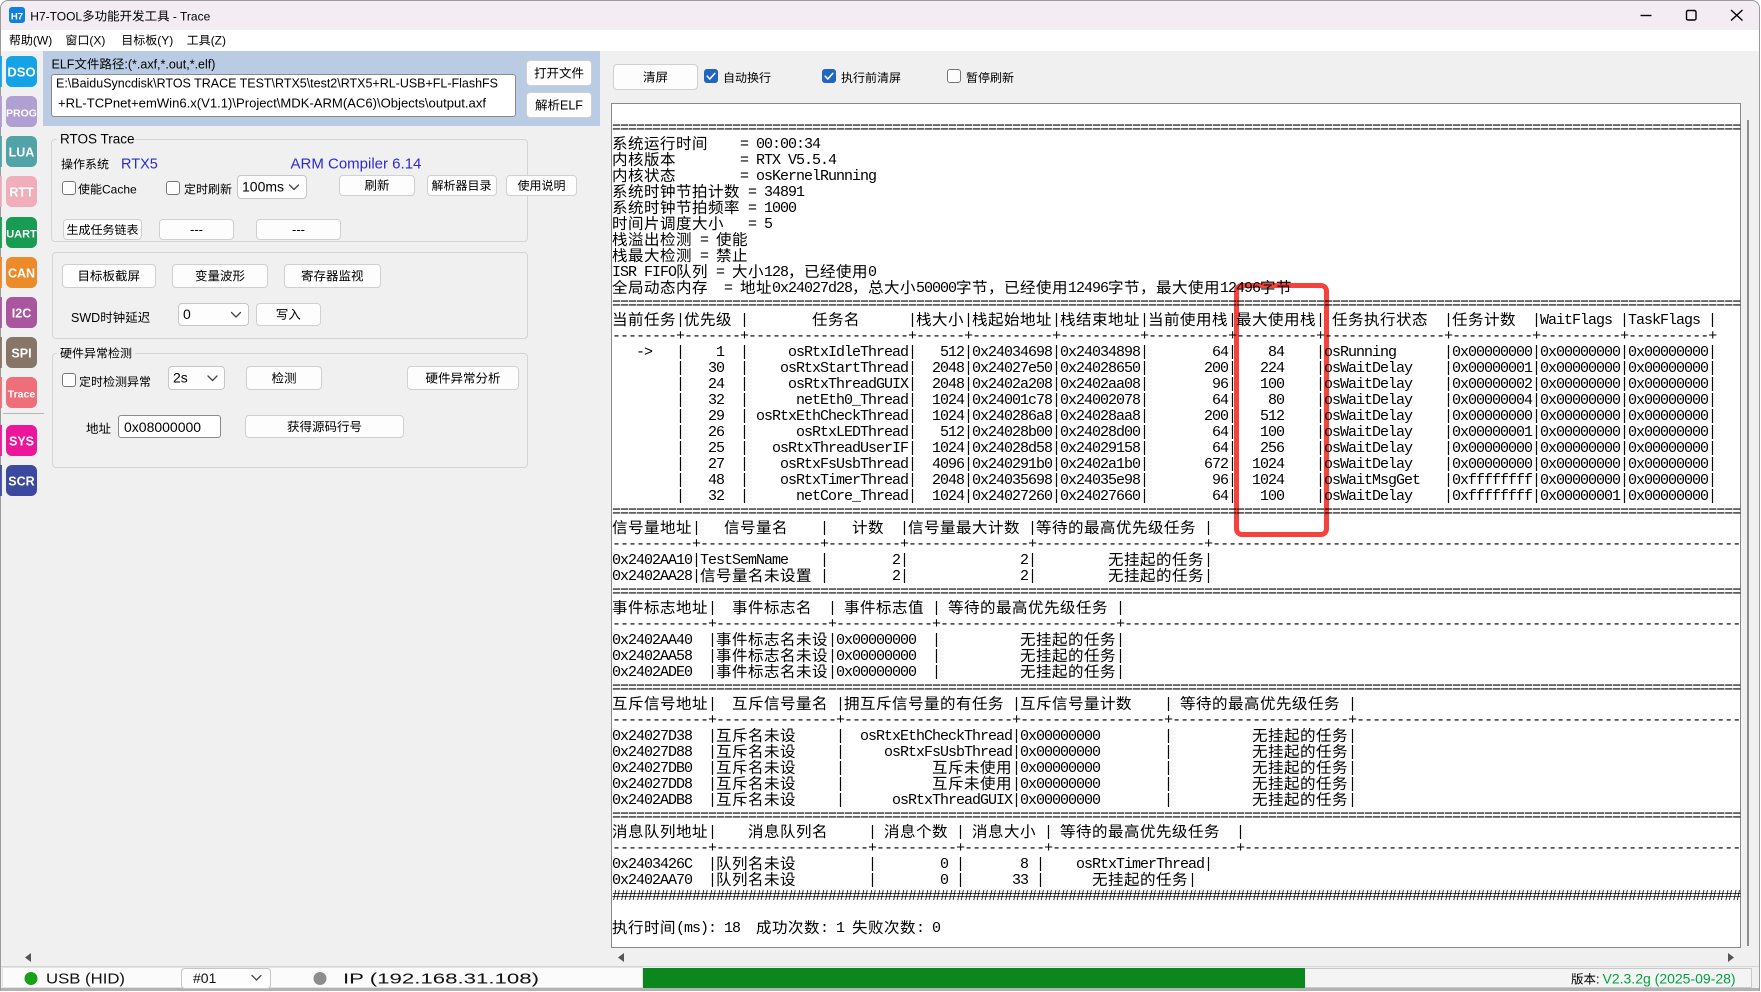  Describe the element at coordinates (732, 928) in the screenshot. I see `svg-text: 18` at that location.